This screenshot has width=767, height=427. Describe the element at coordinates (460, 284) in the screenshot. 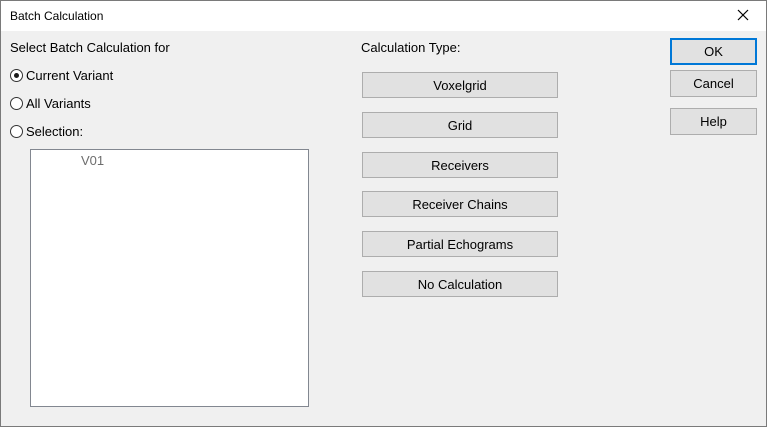

I see `no-calculation-button: No Calculation` at that location.